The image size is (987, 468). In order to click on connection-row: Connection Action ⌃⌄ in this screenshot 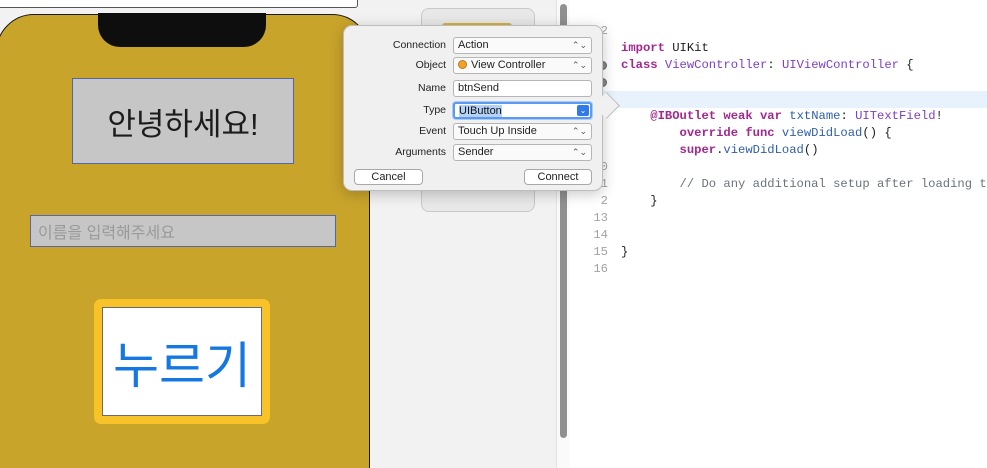, I will do `click(473, 45)`.